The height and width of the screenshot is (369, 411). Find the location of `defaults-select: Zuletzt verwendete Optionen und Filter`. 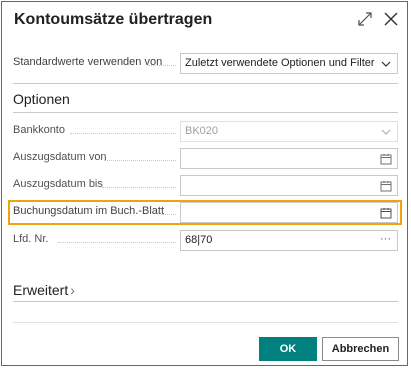

defaults-select: Zuletzt verwendete Optionen und Filter is located at coordinates (289, 63).